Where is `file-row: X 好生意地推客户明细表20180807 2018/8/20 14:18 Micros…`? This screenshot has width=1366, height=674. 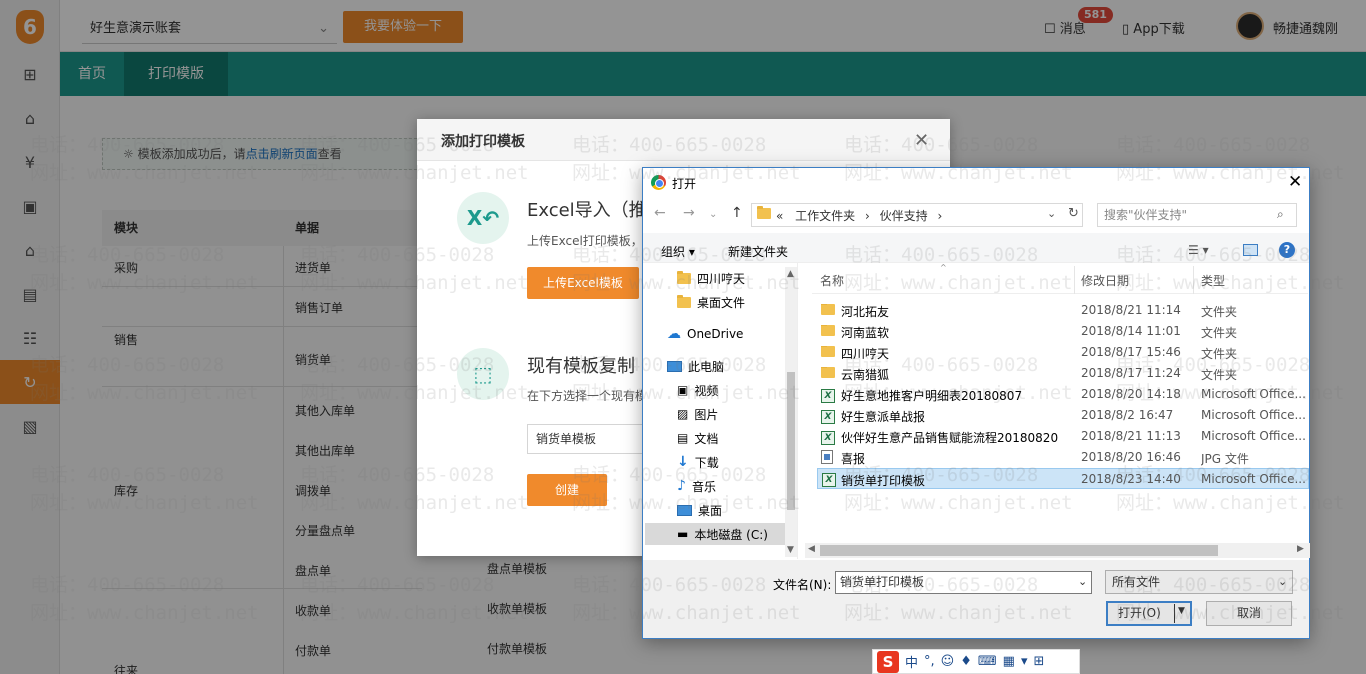
file-row: X 好生意地推客户明细表20180807 2018/8/20 14:18 Micros… is located at coordinates (1060, 394).